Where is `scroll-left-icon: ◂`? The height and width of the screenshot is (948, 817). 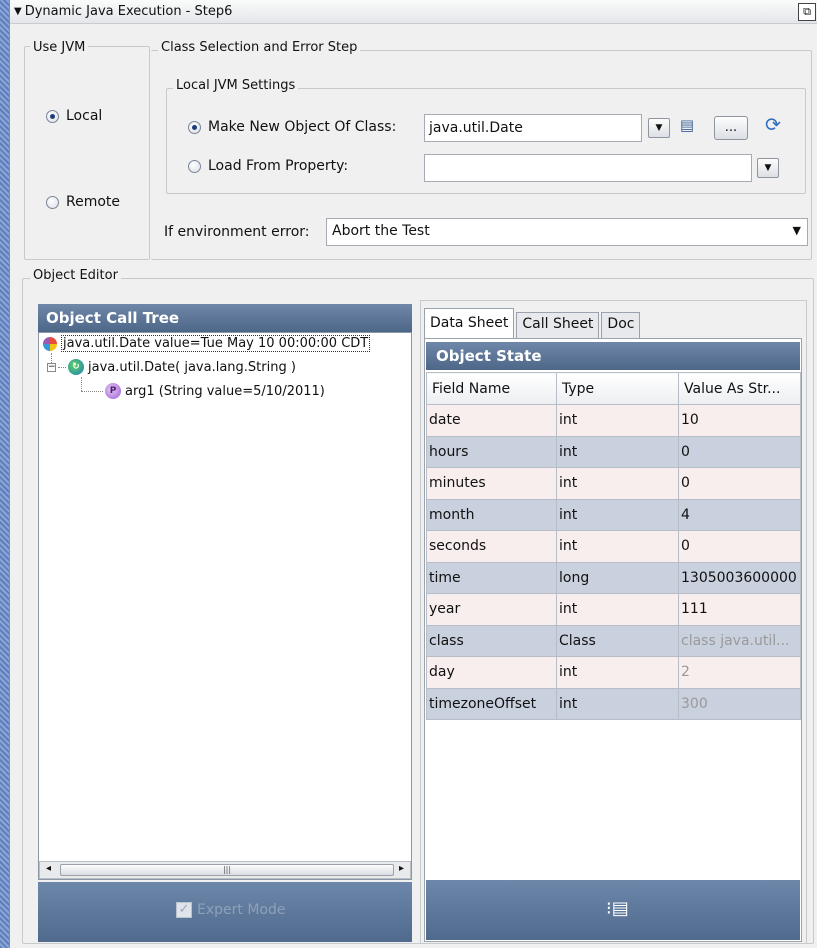
scroll-left-icon: ◂ is located at coordinates (48, 868).